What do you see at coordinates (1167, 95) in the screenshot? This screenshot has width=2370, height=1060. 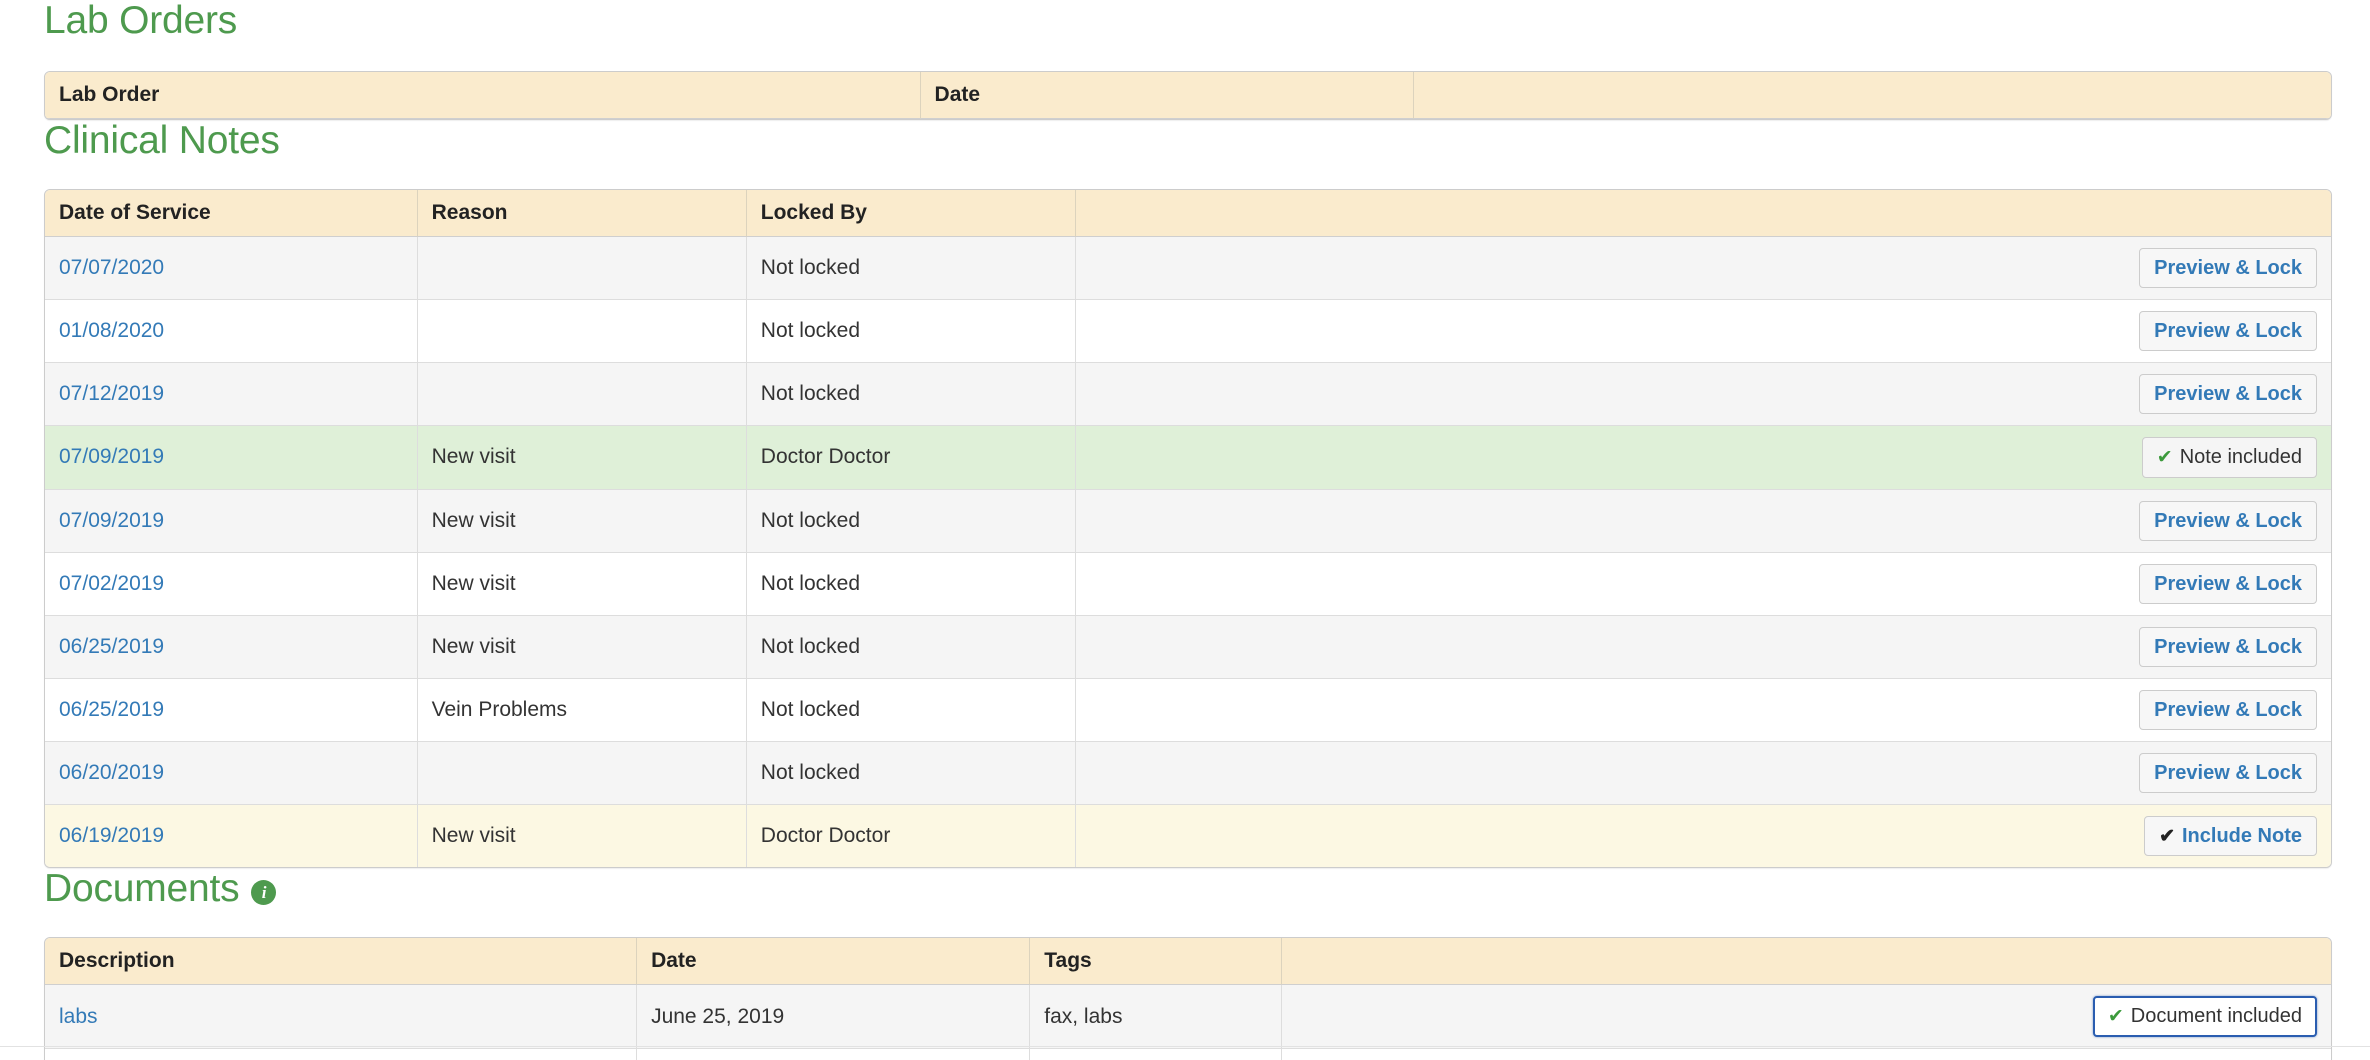 I see `lab-orders-col-date: Date` at bounding box center [1167, 95].